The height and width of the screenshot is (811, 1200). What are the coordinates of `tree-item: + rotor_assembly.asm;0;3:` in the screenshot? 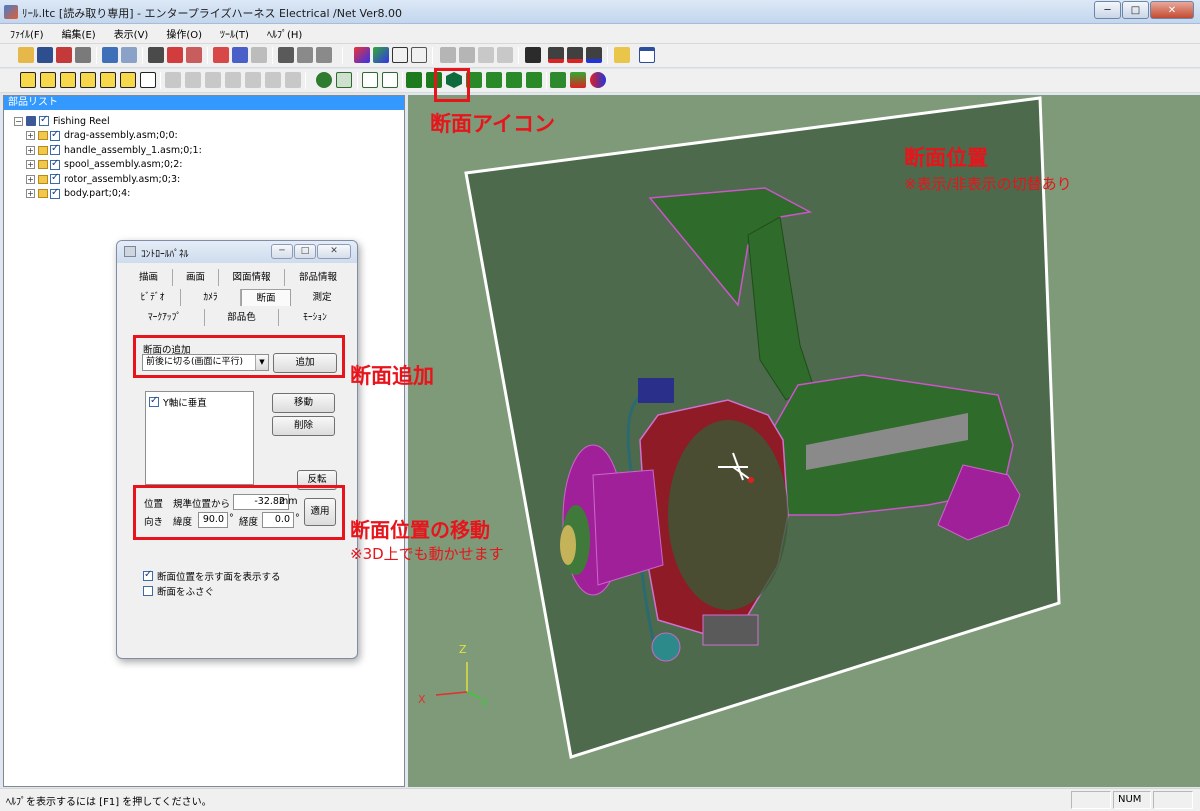 It's located at (108, 179).